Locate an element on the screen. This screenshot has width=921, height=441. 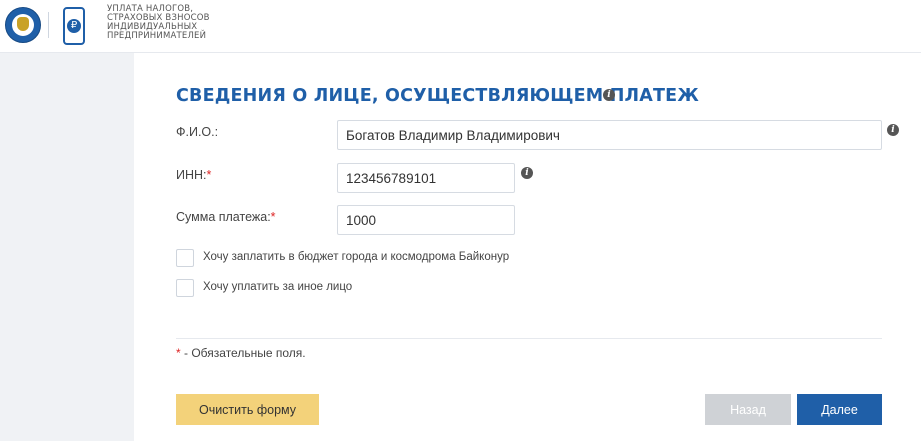
next-button: Далее is located at coordinates (839, 409).